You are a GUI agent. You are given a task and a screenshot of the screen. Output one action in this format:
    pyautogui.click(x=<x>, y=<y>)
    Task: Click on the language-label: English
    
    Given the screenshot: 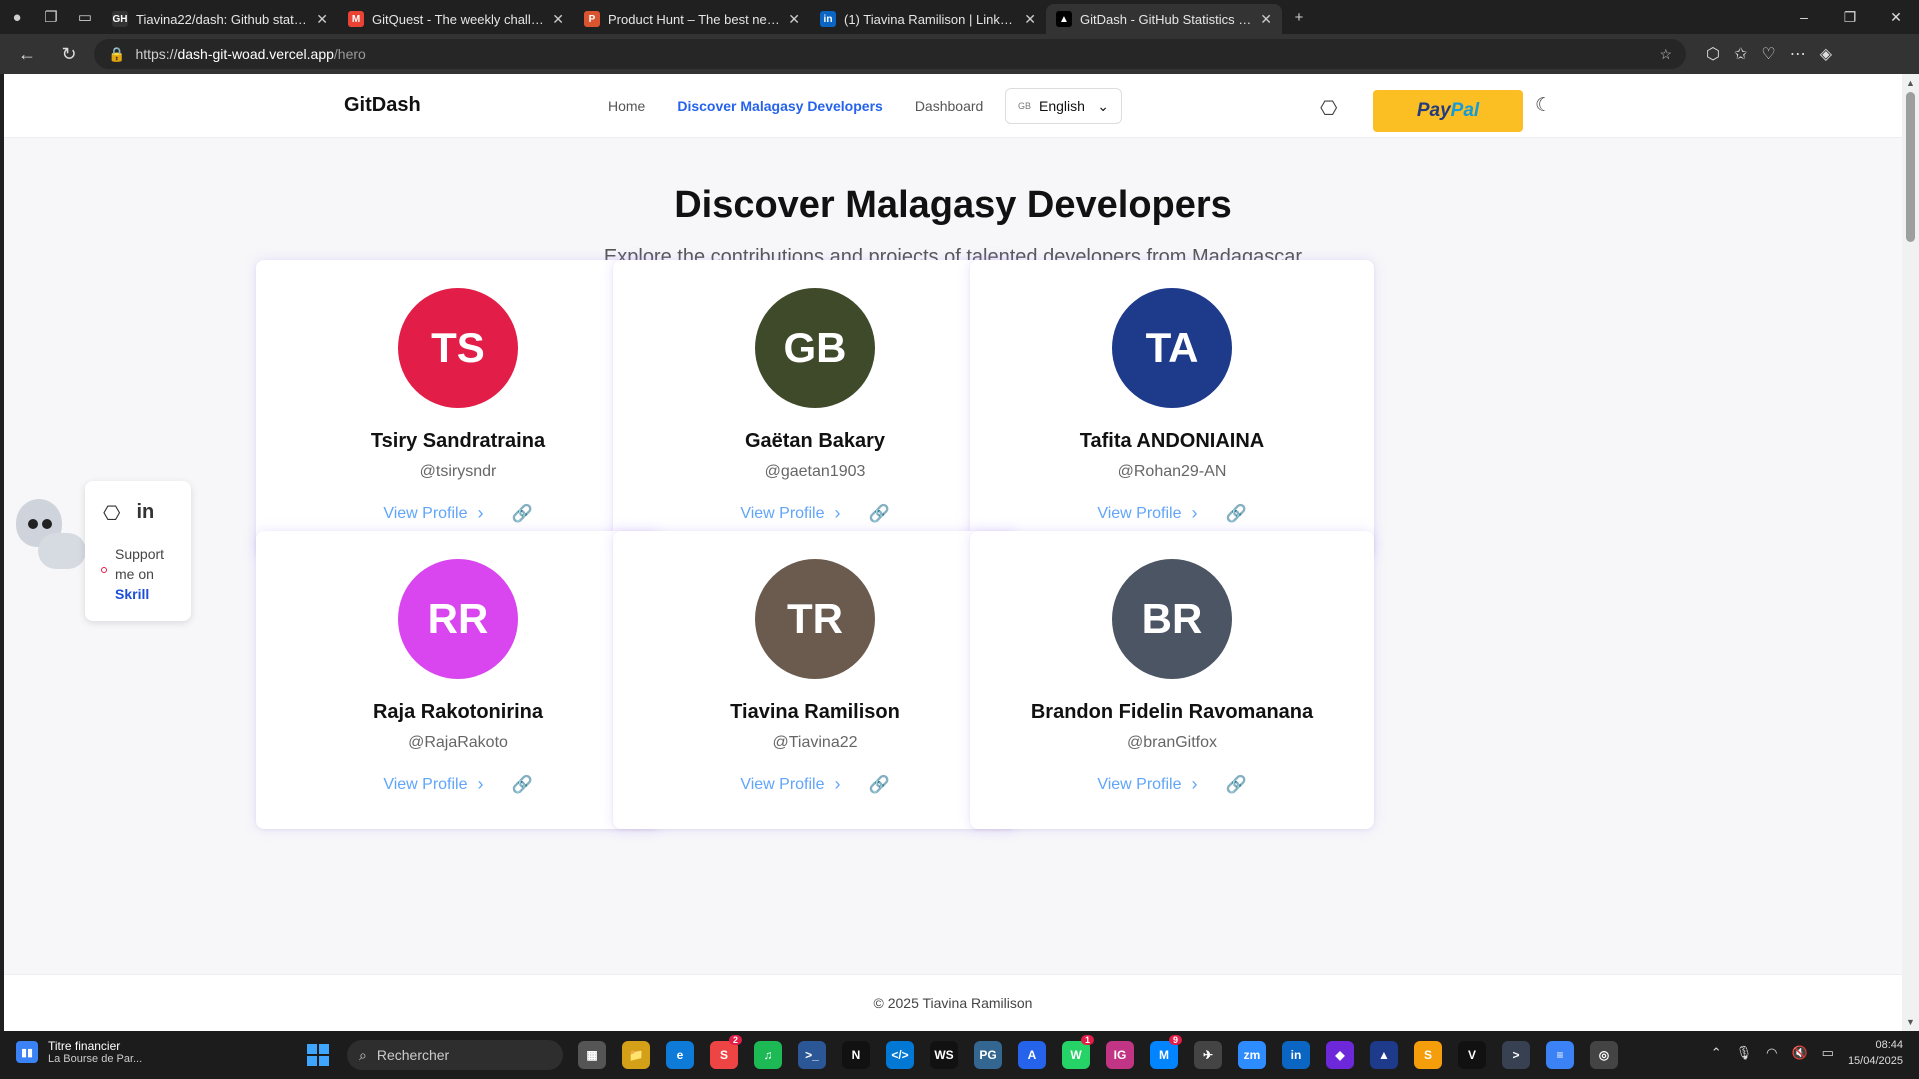 What is the action you would take?
    pyautogui.click(x=1062, y=106)
    